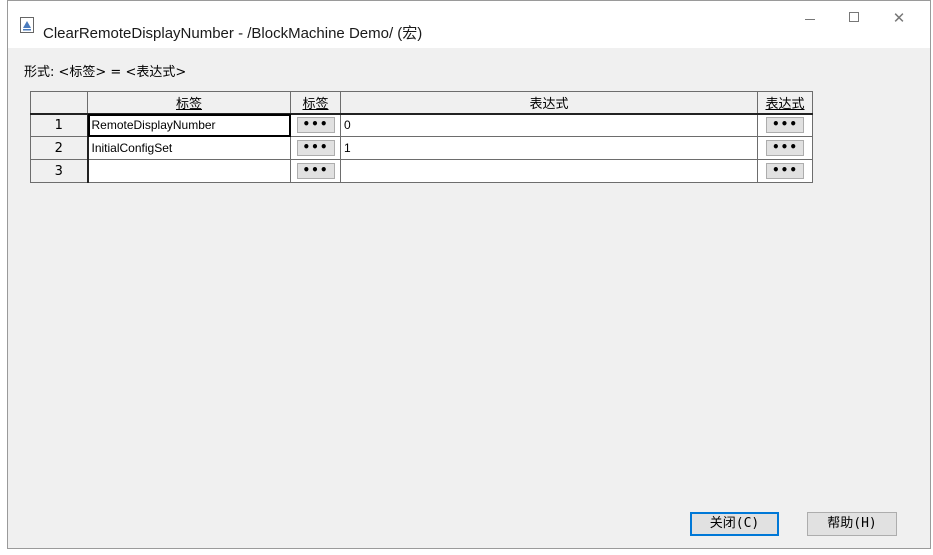 The image size is (933, 555). I want to click on expression-column-header-text: 表达式, so click(549, 104).